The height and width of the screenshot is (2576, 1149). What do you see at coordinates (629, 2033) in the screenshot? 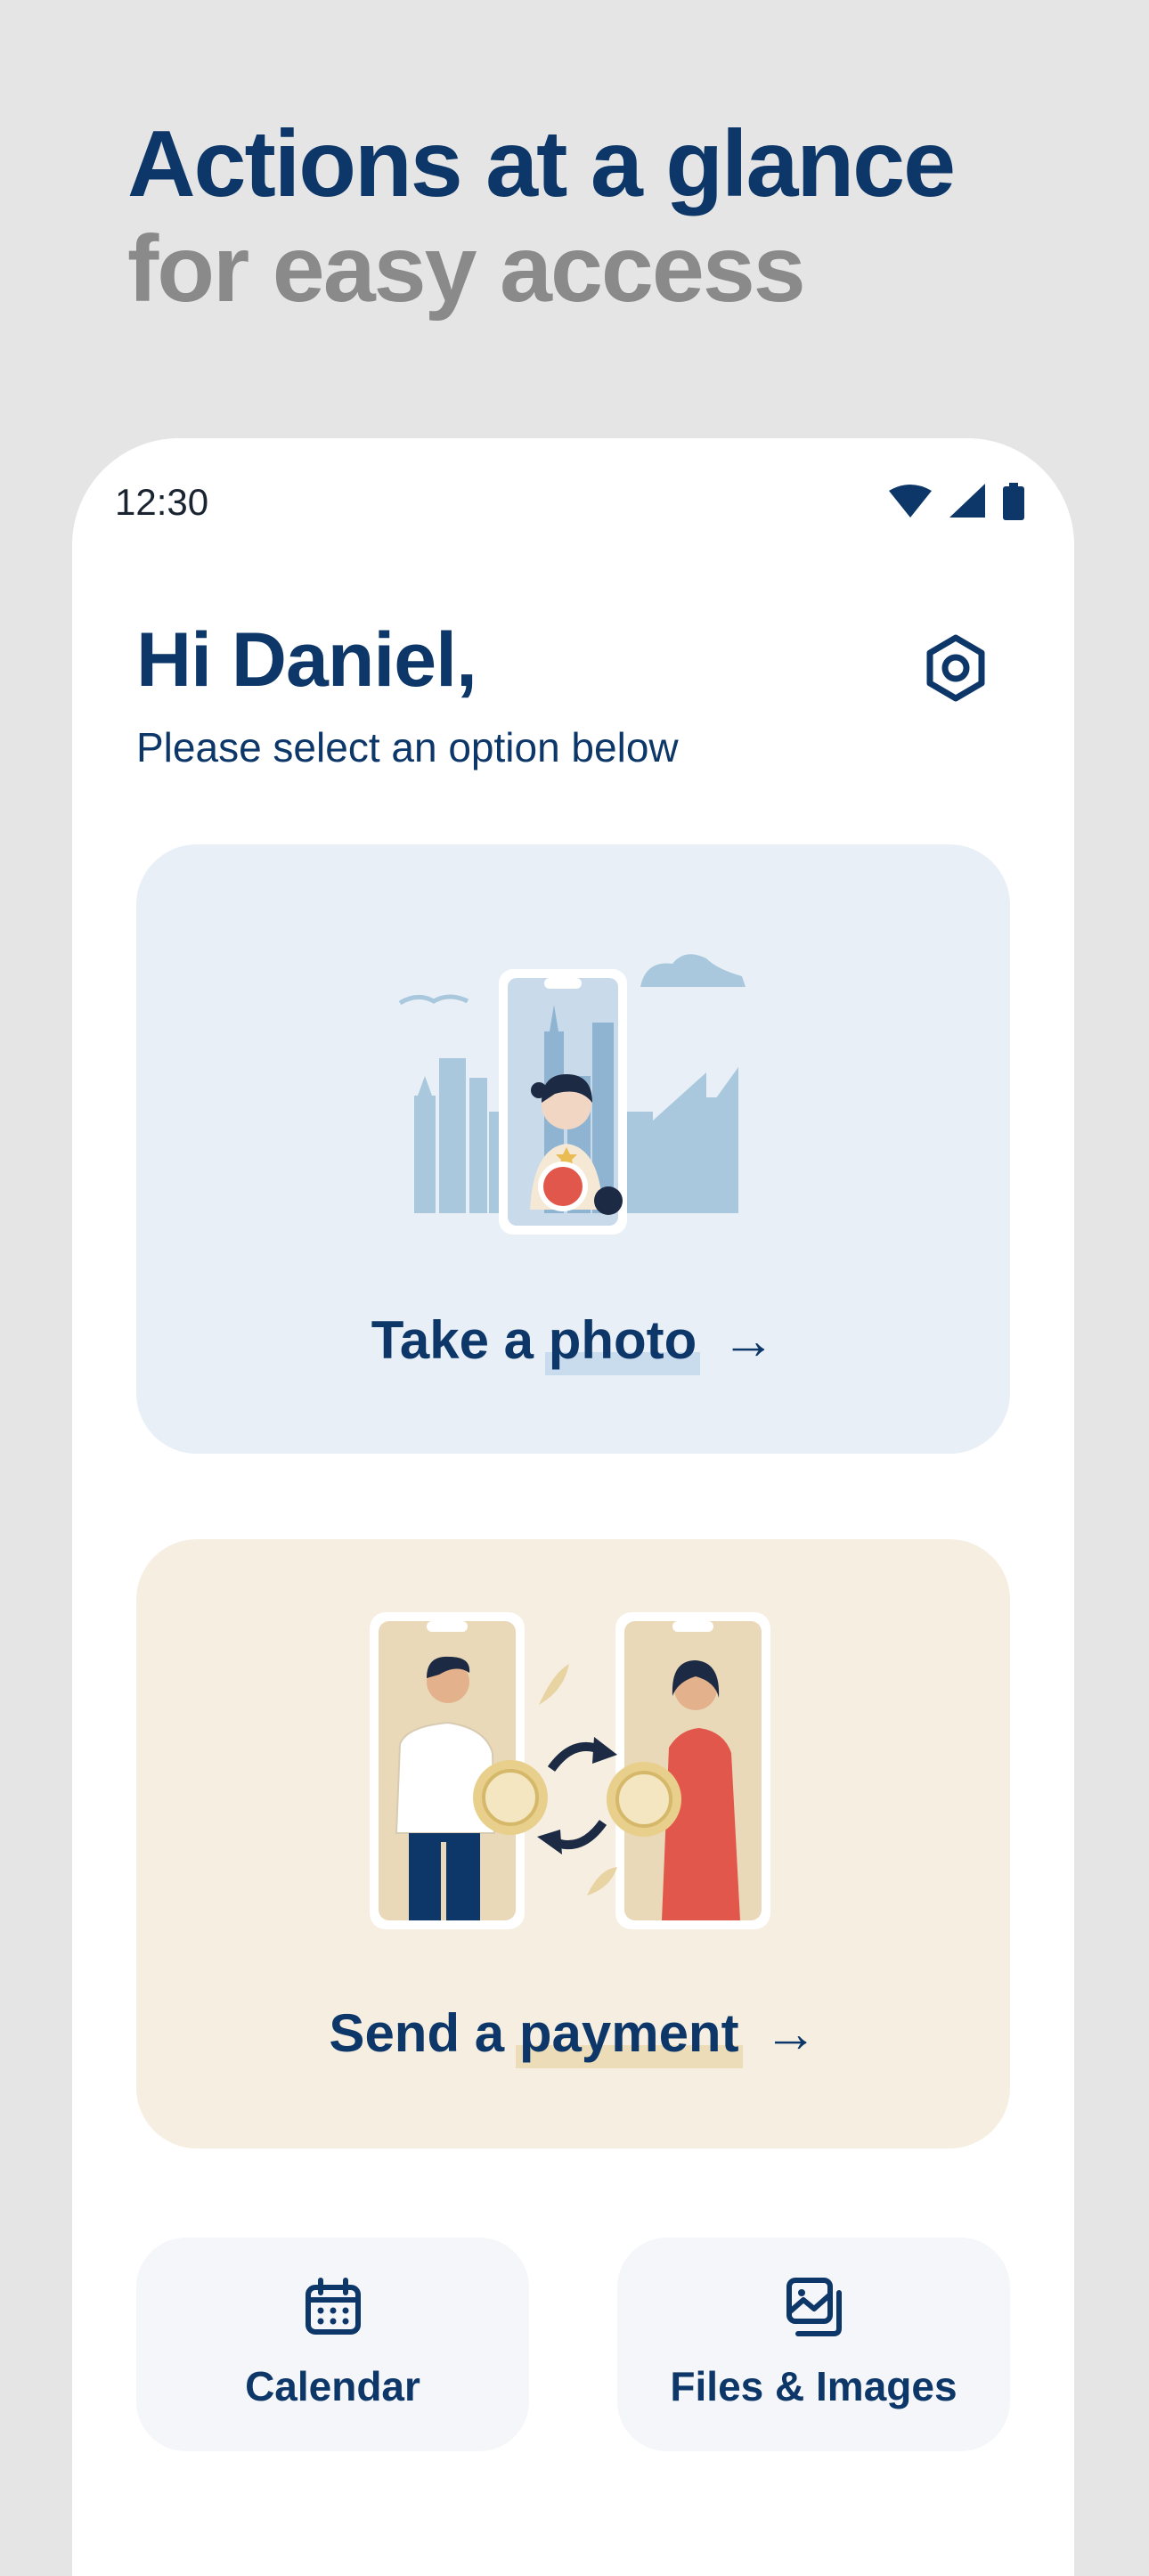
I see `send-payment-label-highlight: payment` at bounding box center [629, 2033].